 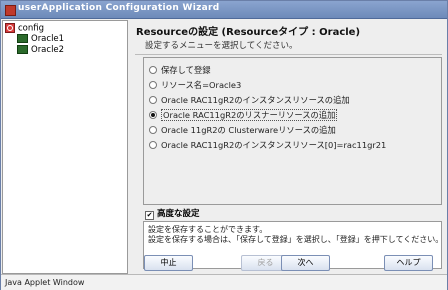 What do you see at coordinates (119, 8) in the screenshot?
I see `window-title: userApplication Configuration Wizard` at bounding box center [119, 8].